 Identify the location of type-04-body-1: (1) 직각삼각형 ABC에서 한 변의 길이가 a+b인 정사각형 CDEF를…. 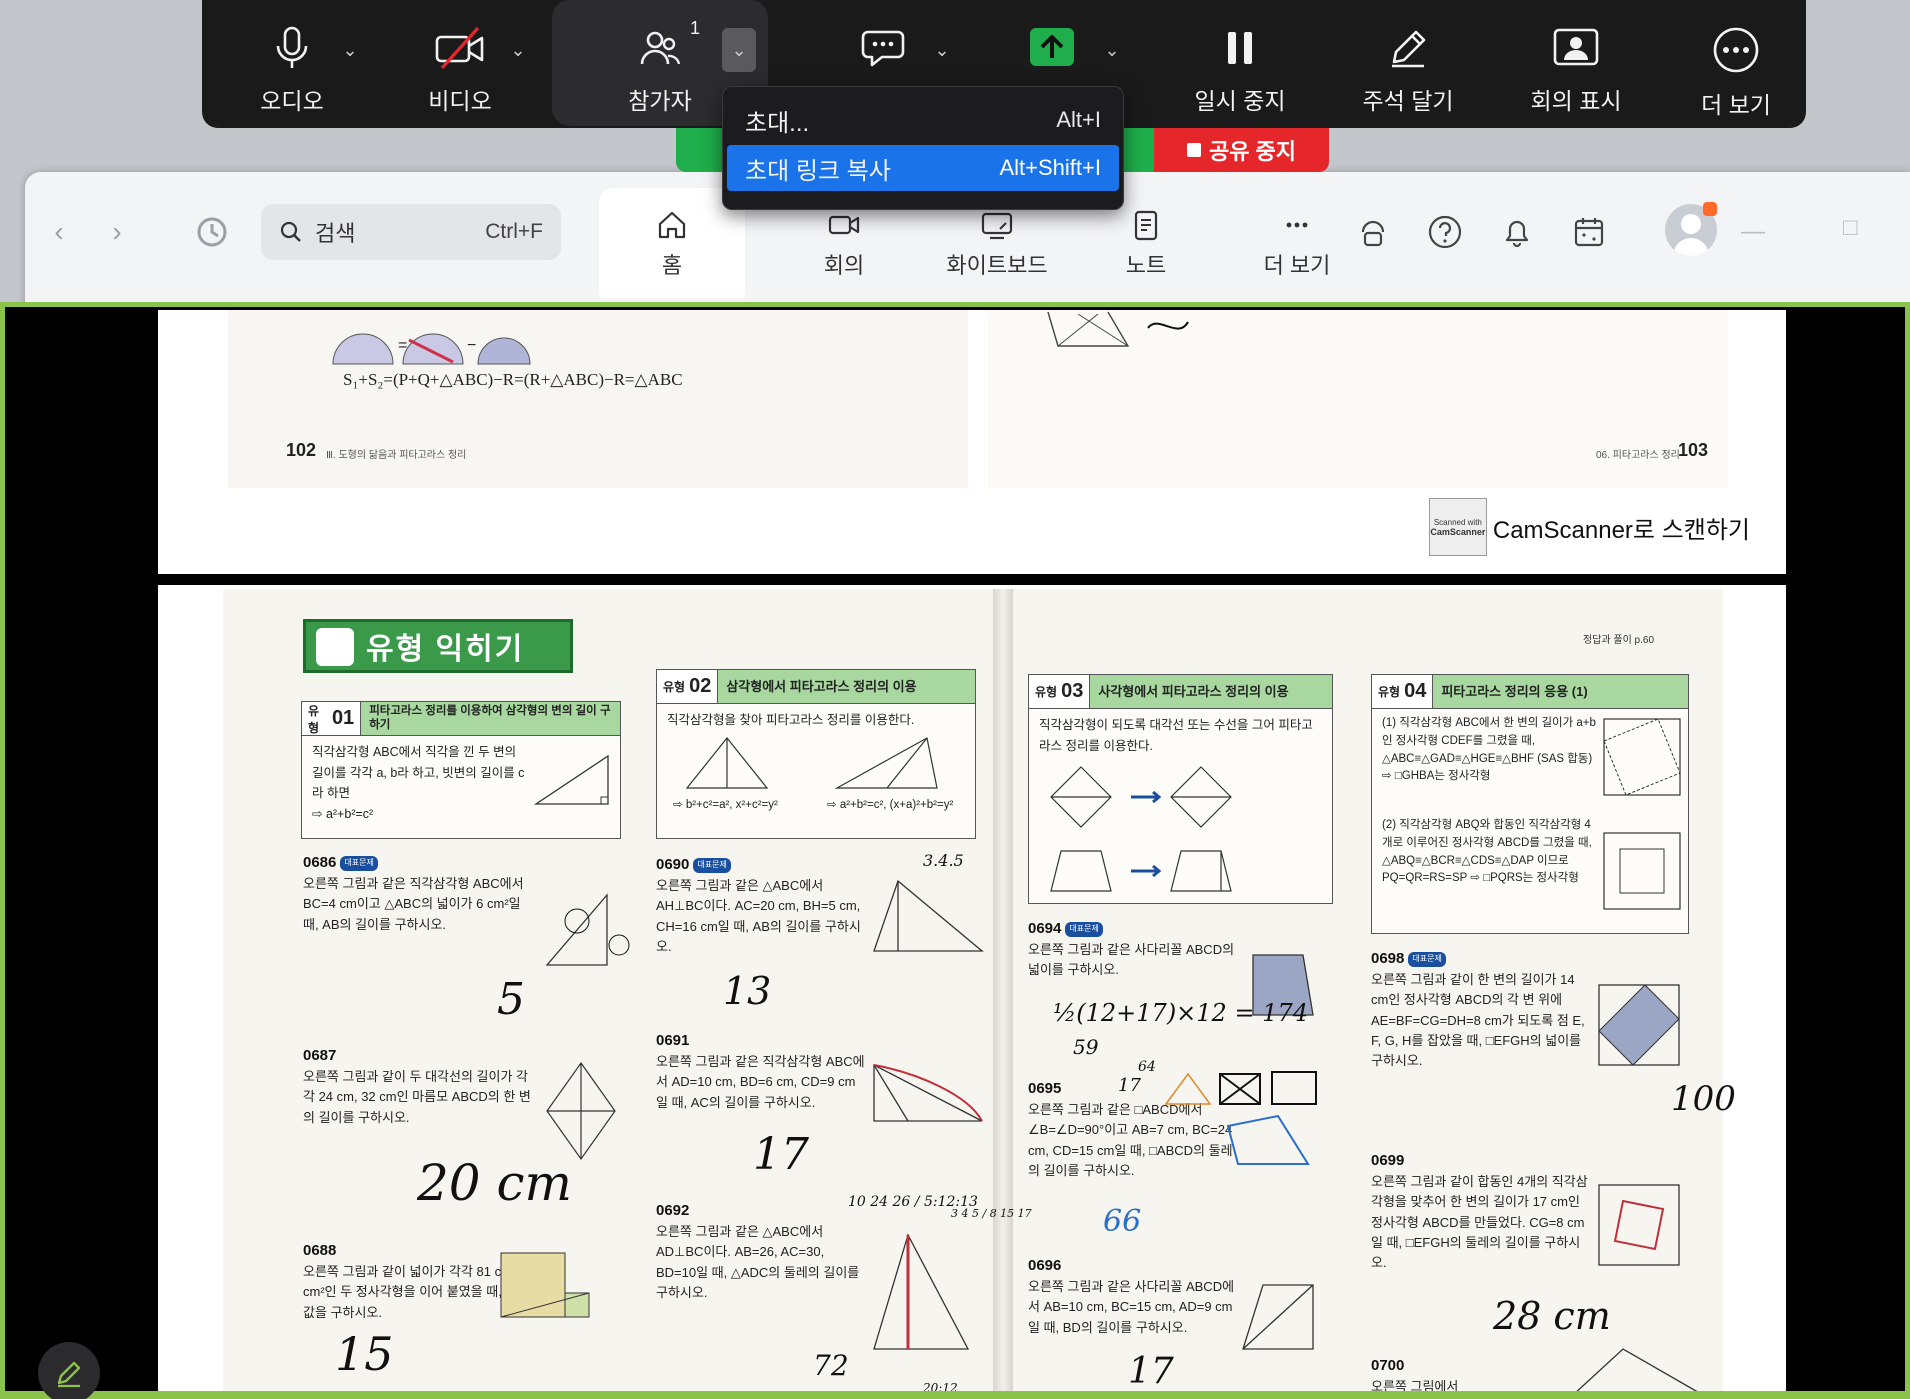
(1489, 750).